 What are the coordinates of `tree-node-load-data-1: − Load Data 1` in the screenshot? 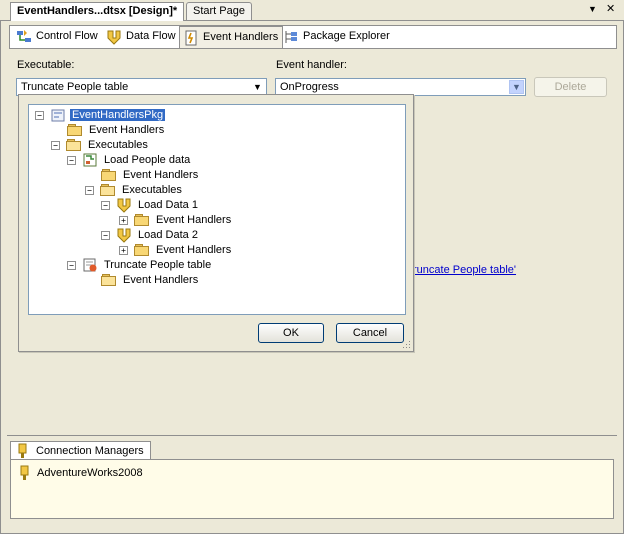 It's located at (150, 205).